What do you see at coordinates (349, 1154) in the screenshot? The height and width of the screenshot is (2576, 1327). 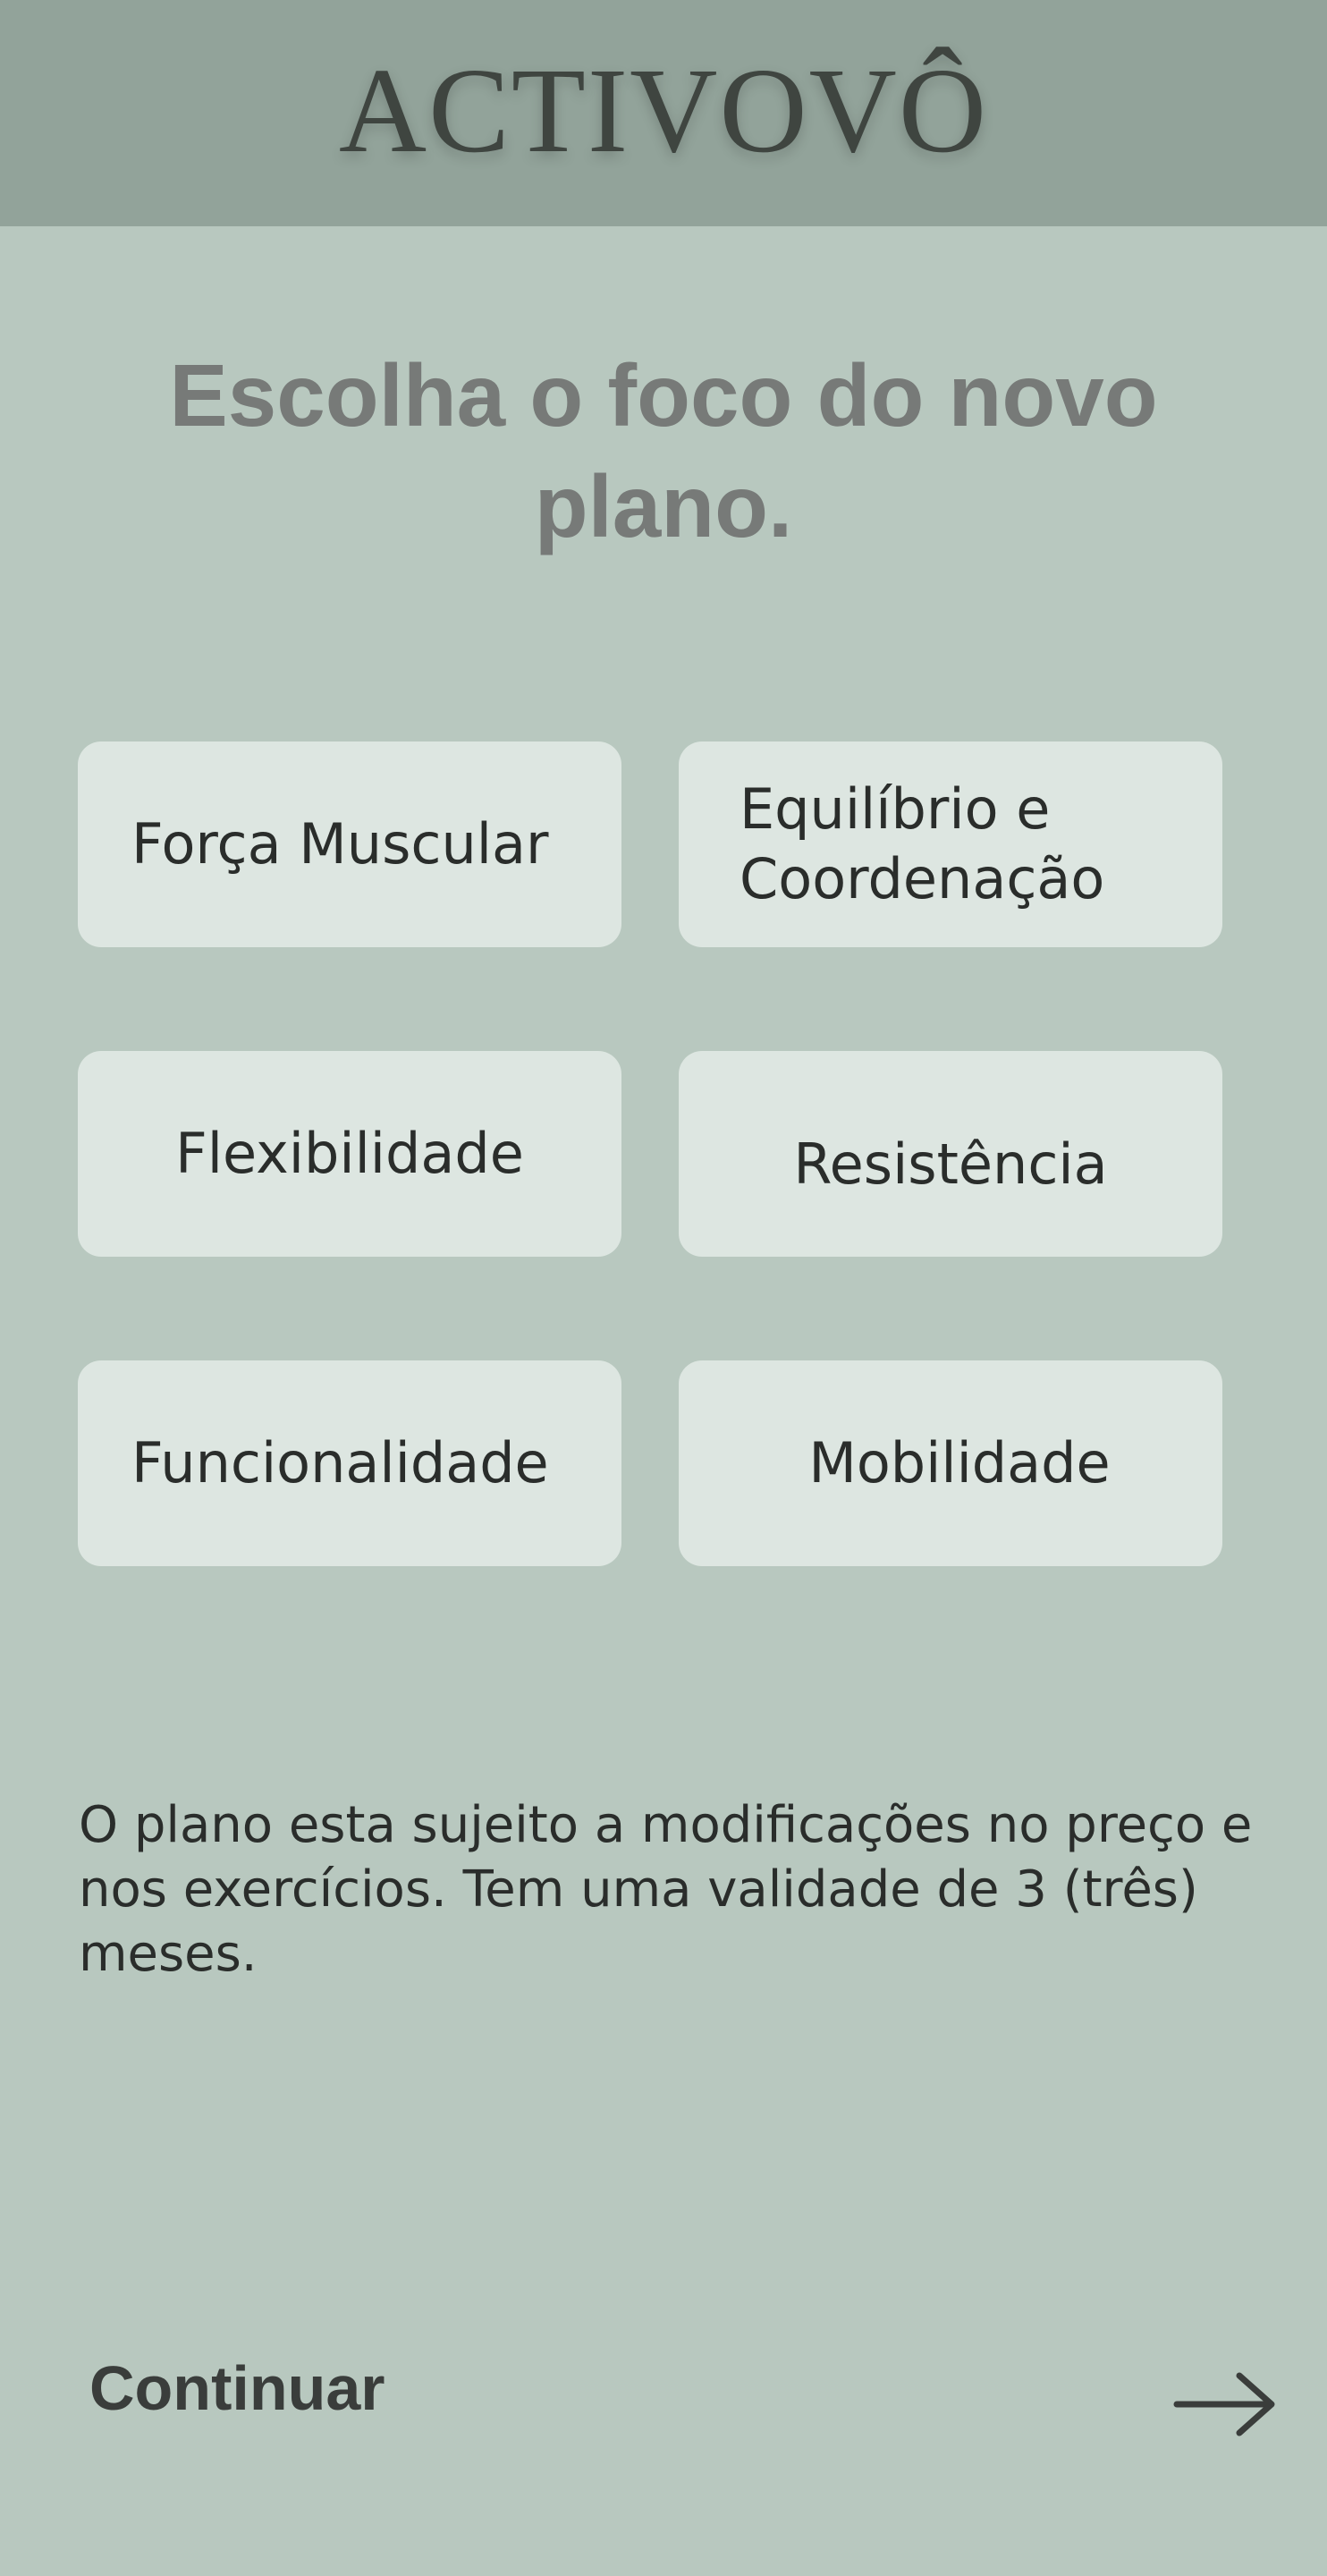 I see `option-flexibilidade: Flexibilidade` at bounding box center [349, 1154].